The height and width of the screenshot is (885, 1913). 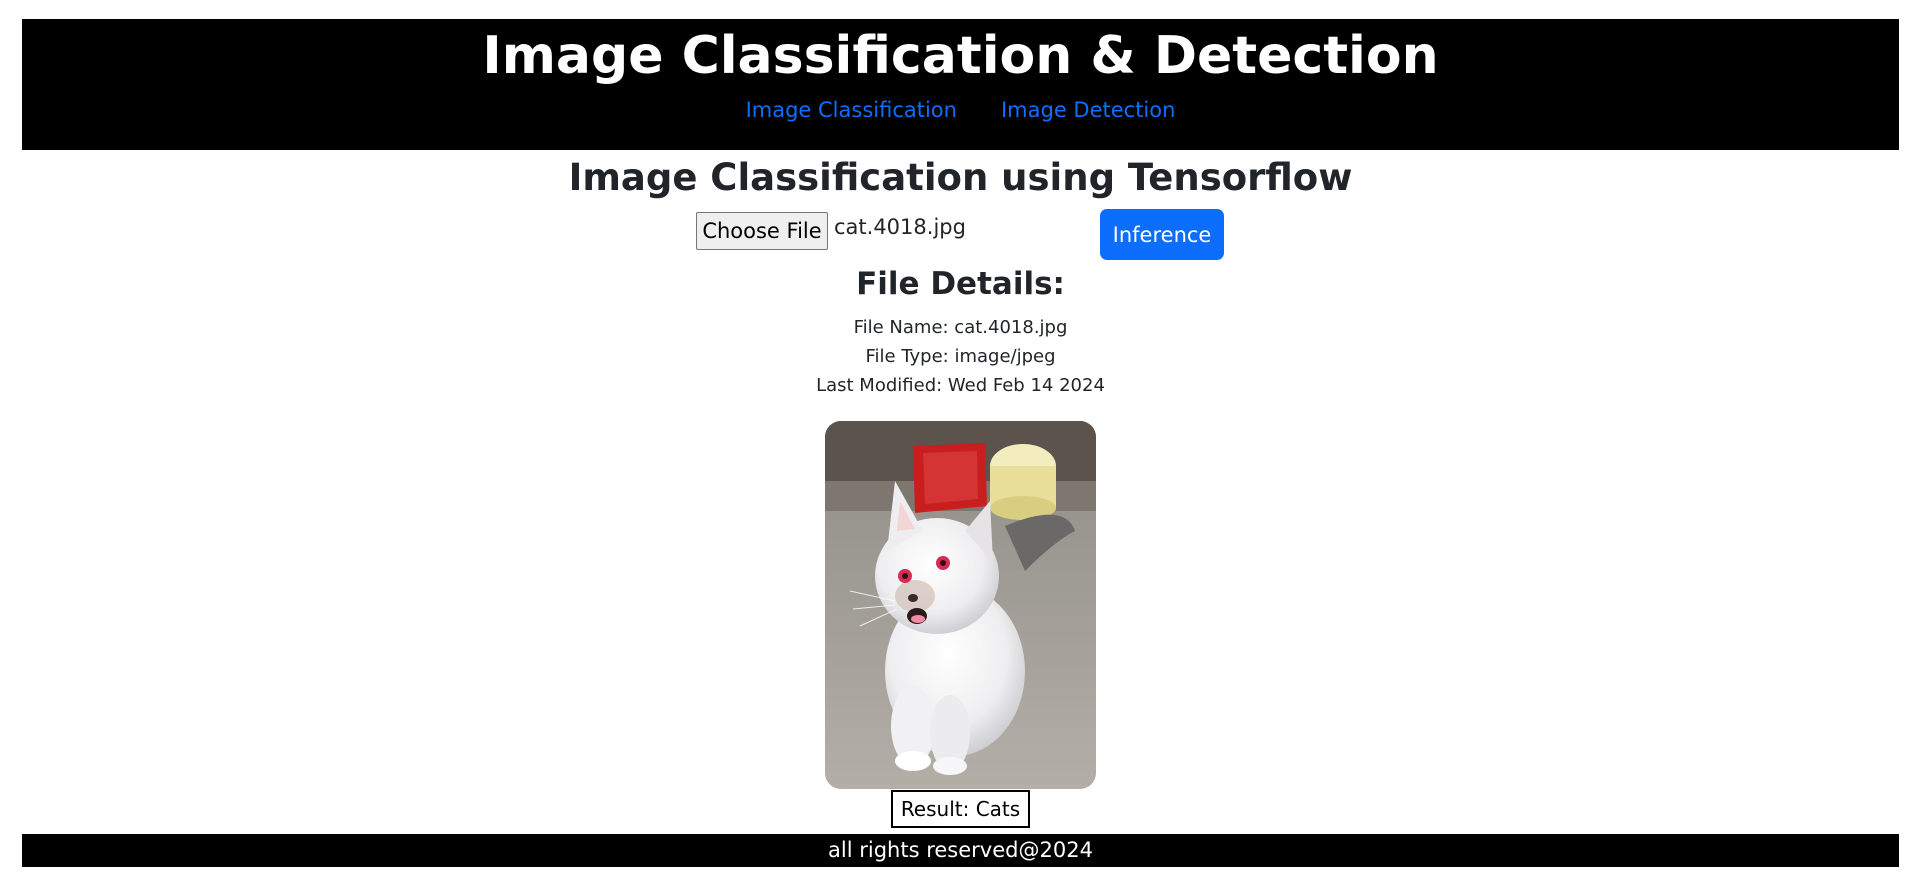 I want to click on nav-link-image-detection: Image Detection, so click(x=1088, y=110).